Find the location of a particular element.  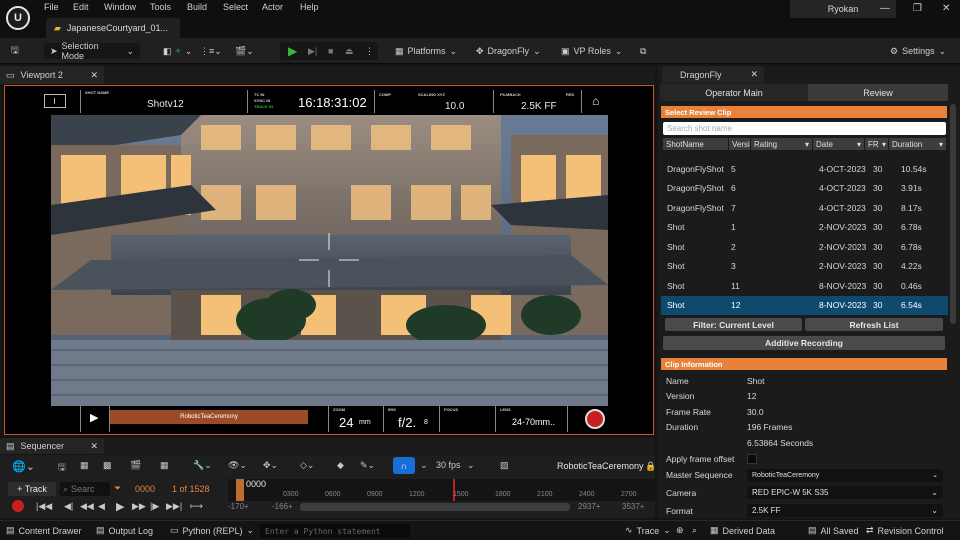

prev-key-icon: ◀| is located at coordinates (68, 506).